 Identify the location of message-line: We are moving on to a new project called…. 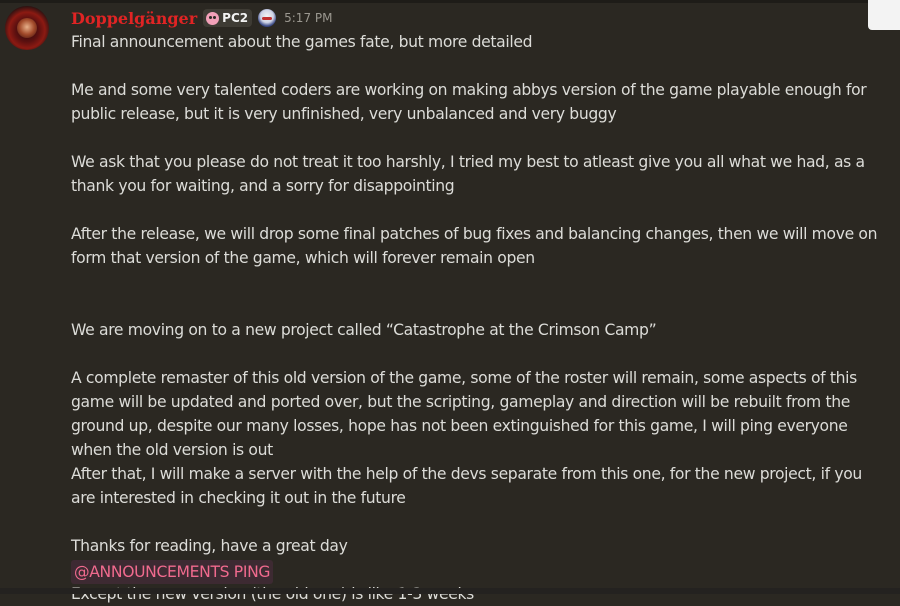
(364, 330).